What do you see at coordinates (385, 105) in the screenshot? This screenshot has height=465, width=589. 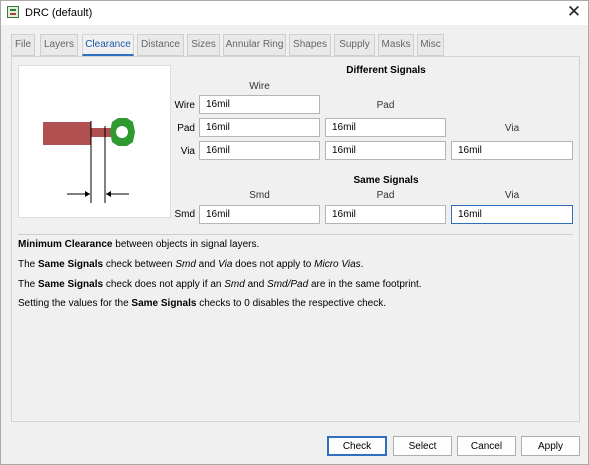 I see `col-head-pad: Pad` at bounding box center [385, 105].